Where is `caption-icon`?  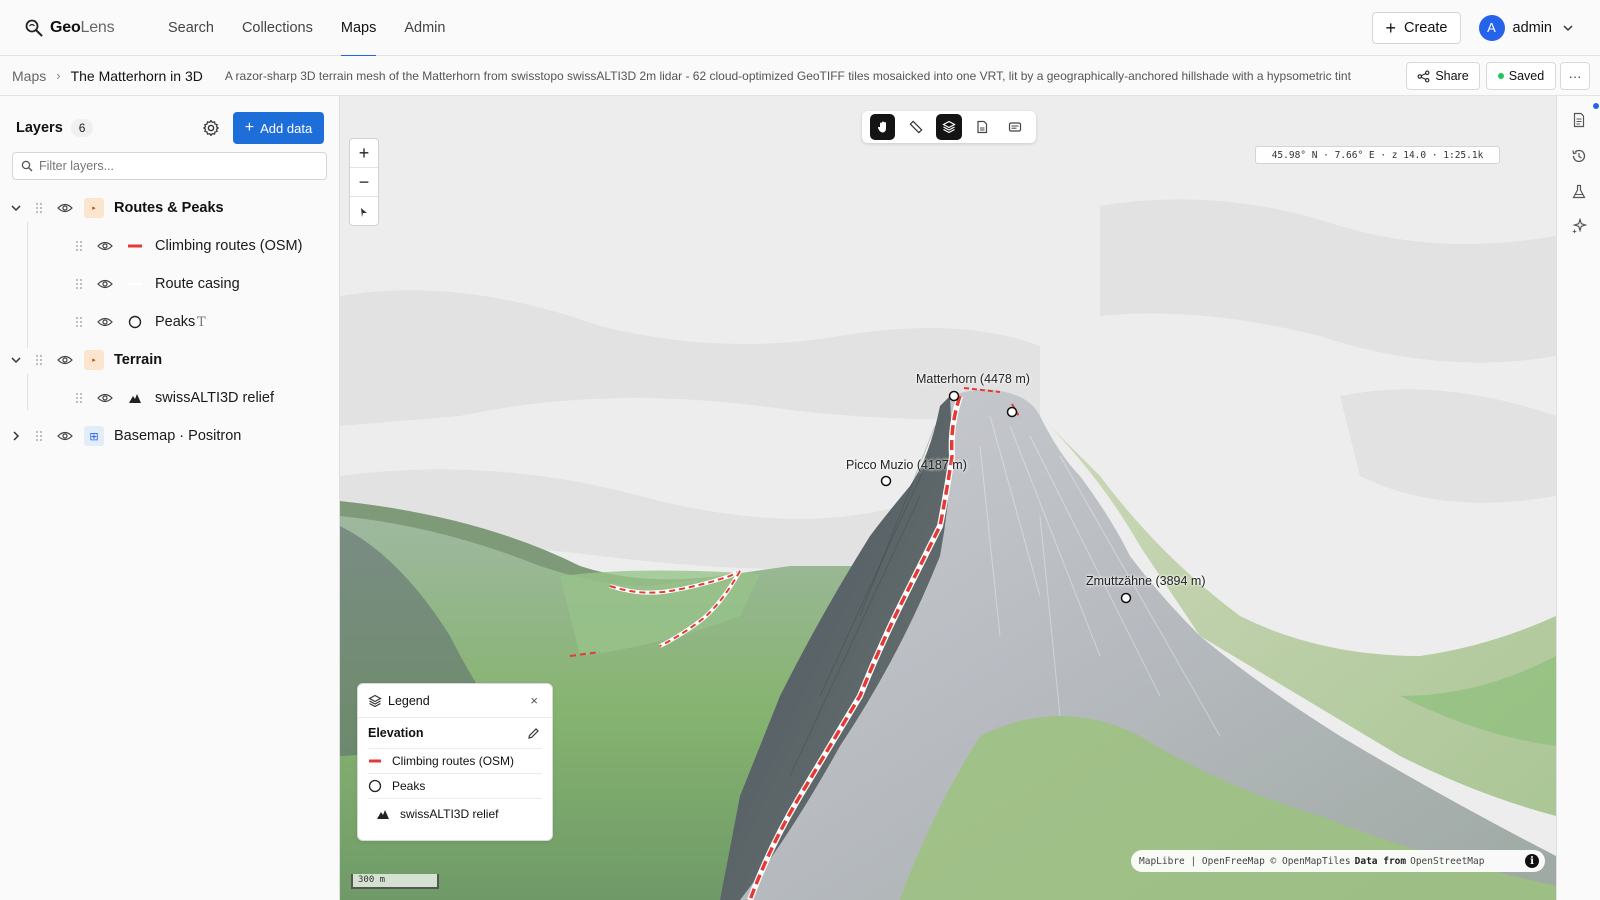 caption-icon is located at coordinates (1015, 127).